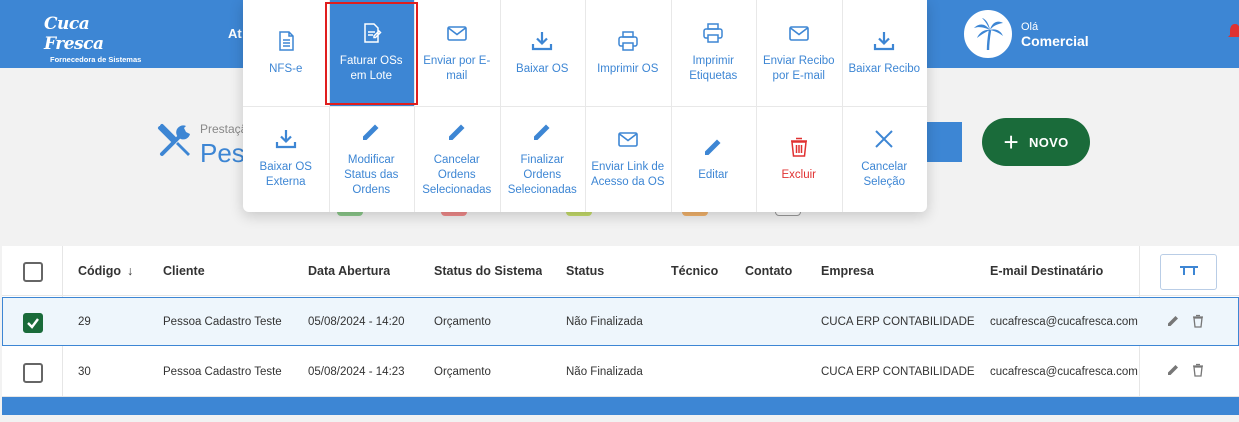  What do you see at coordinates (488, 270) in the screenshot?
I see `col-status-sistema: Status do Sistema` at bounding box center [488, 270].